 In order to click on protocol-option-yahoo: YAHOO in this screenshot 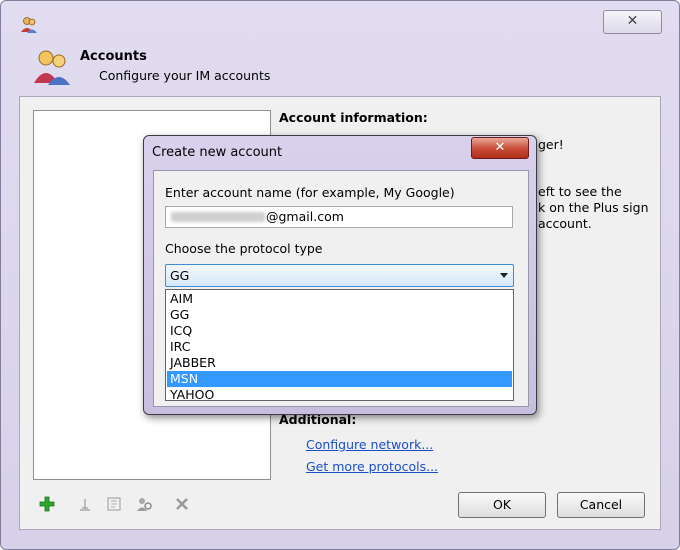, I will do `click(339, 395)`.